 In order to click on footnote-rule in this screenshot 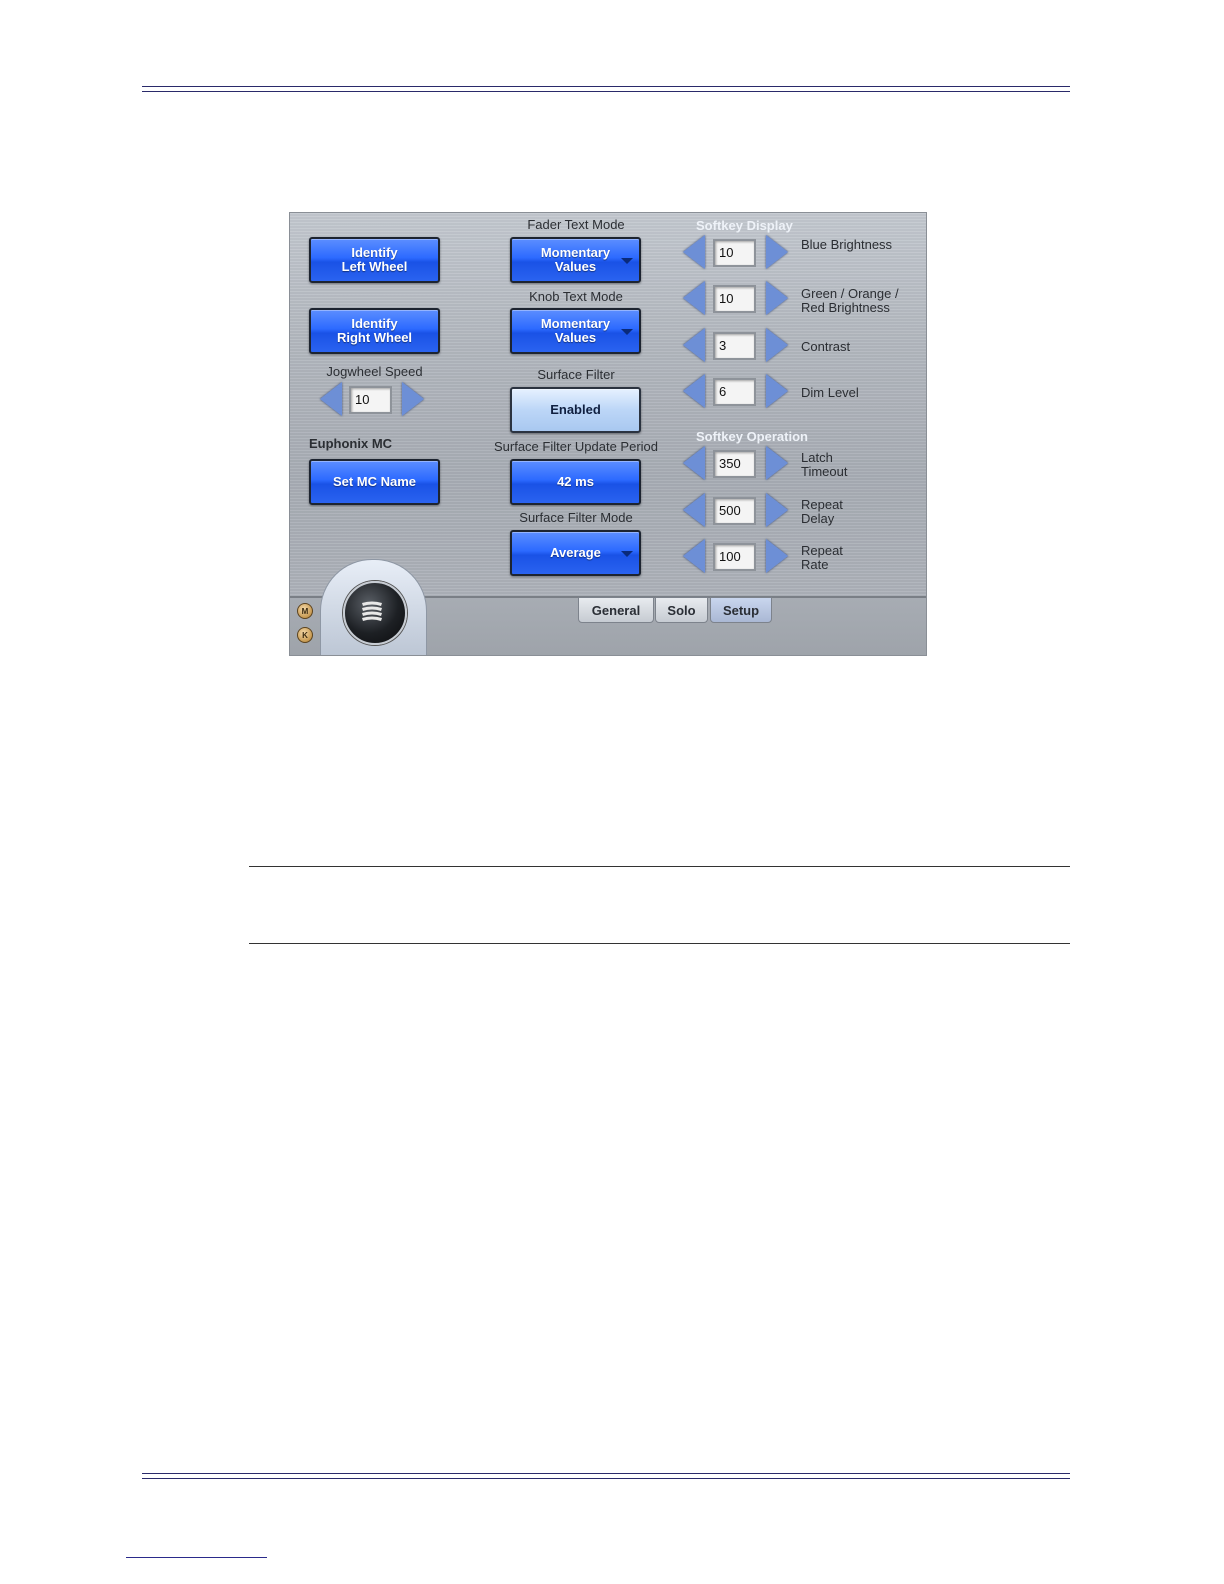, I will do `click(196, 1557)`.